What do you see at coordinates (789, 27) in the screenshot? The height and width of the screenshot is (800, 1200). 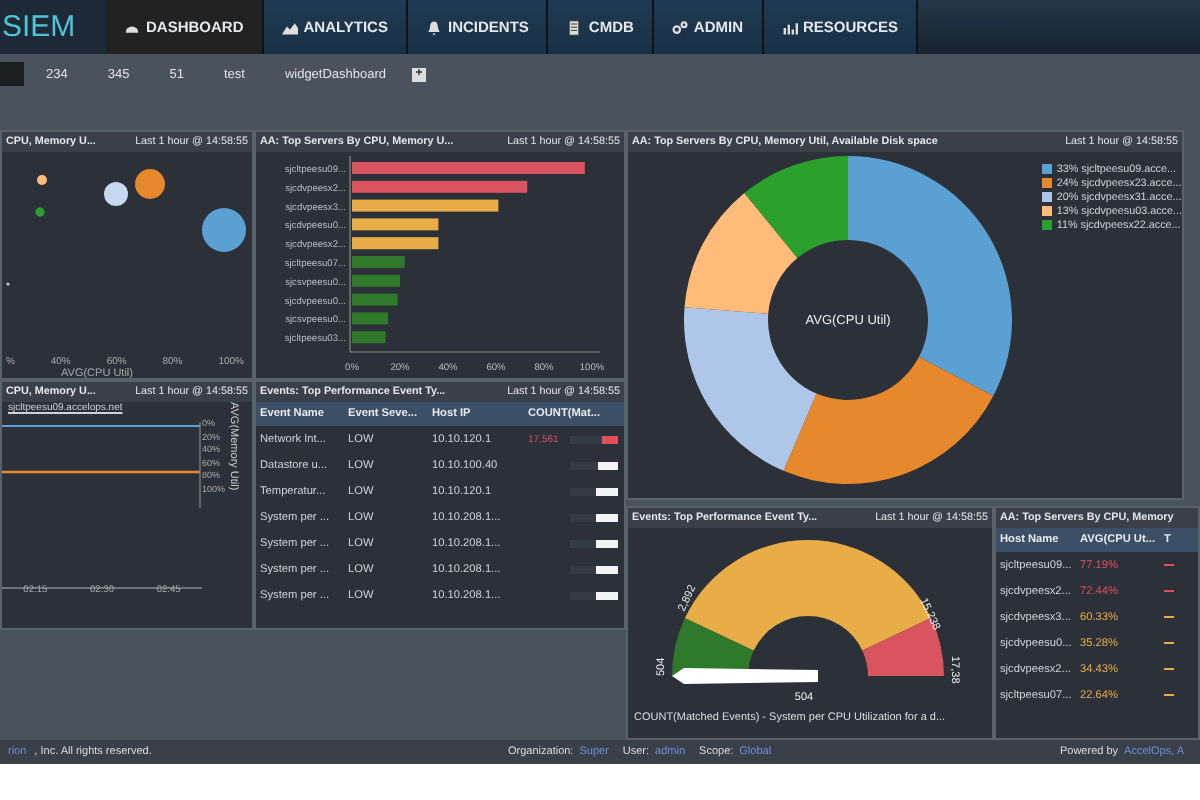 I see `bar-chart-icon` at bounding box center [789, 27].